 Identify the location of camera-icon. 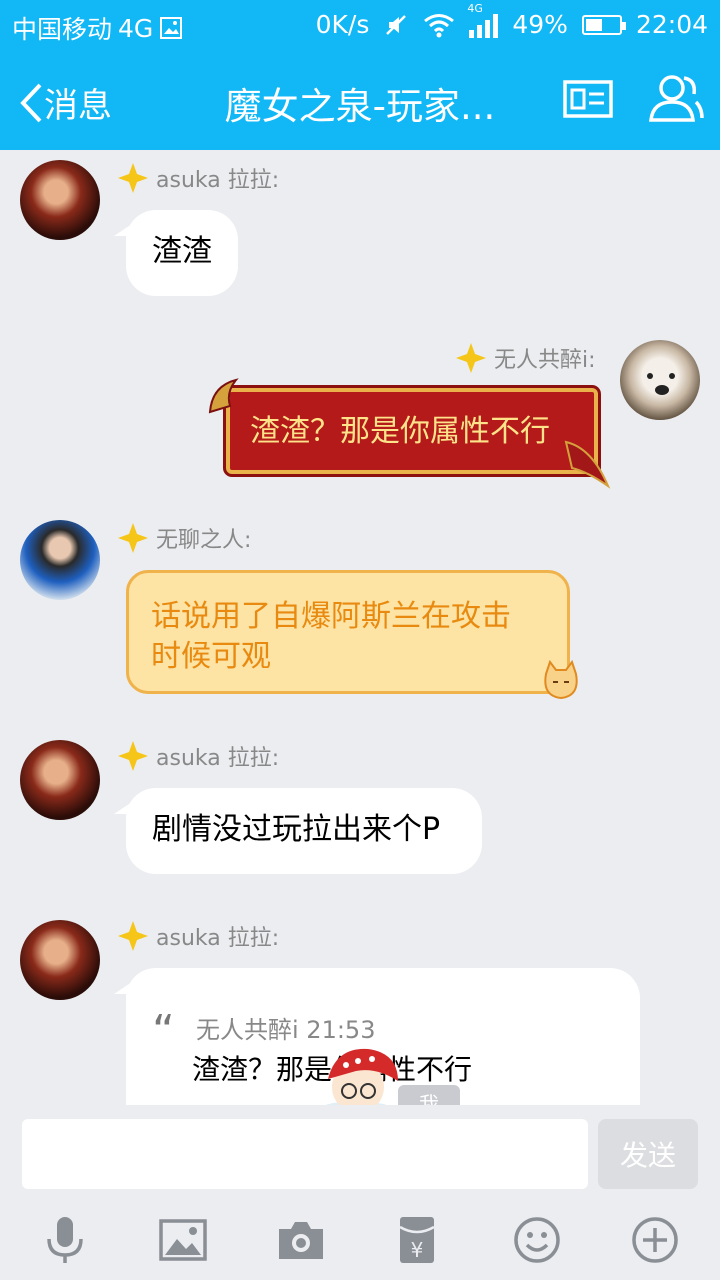
(301, 1240).